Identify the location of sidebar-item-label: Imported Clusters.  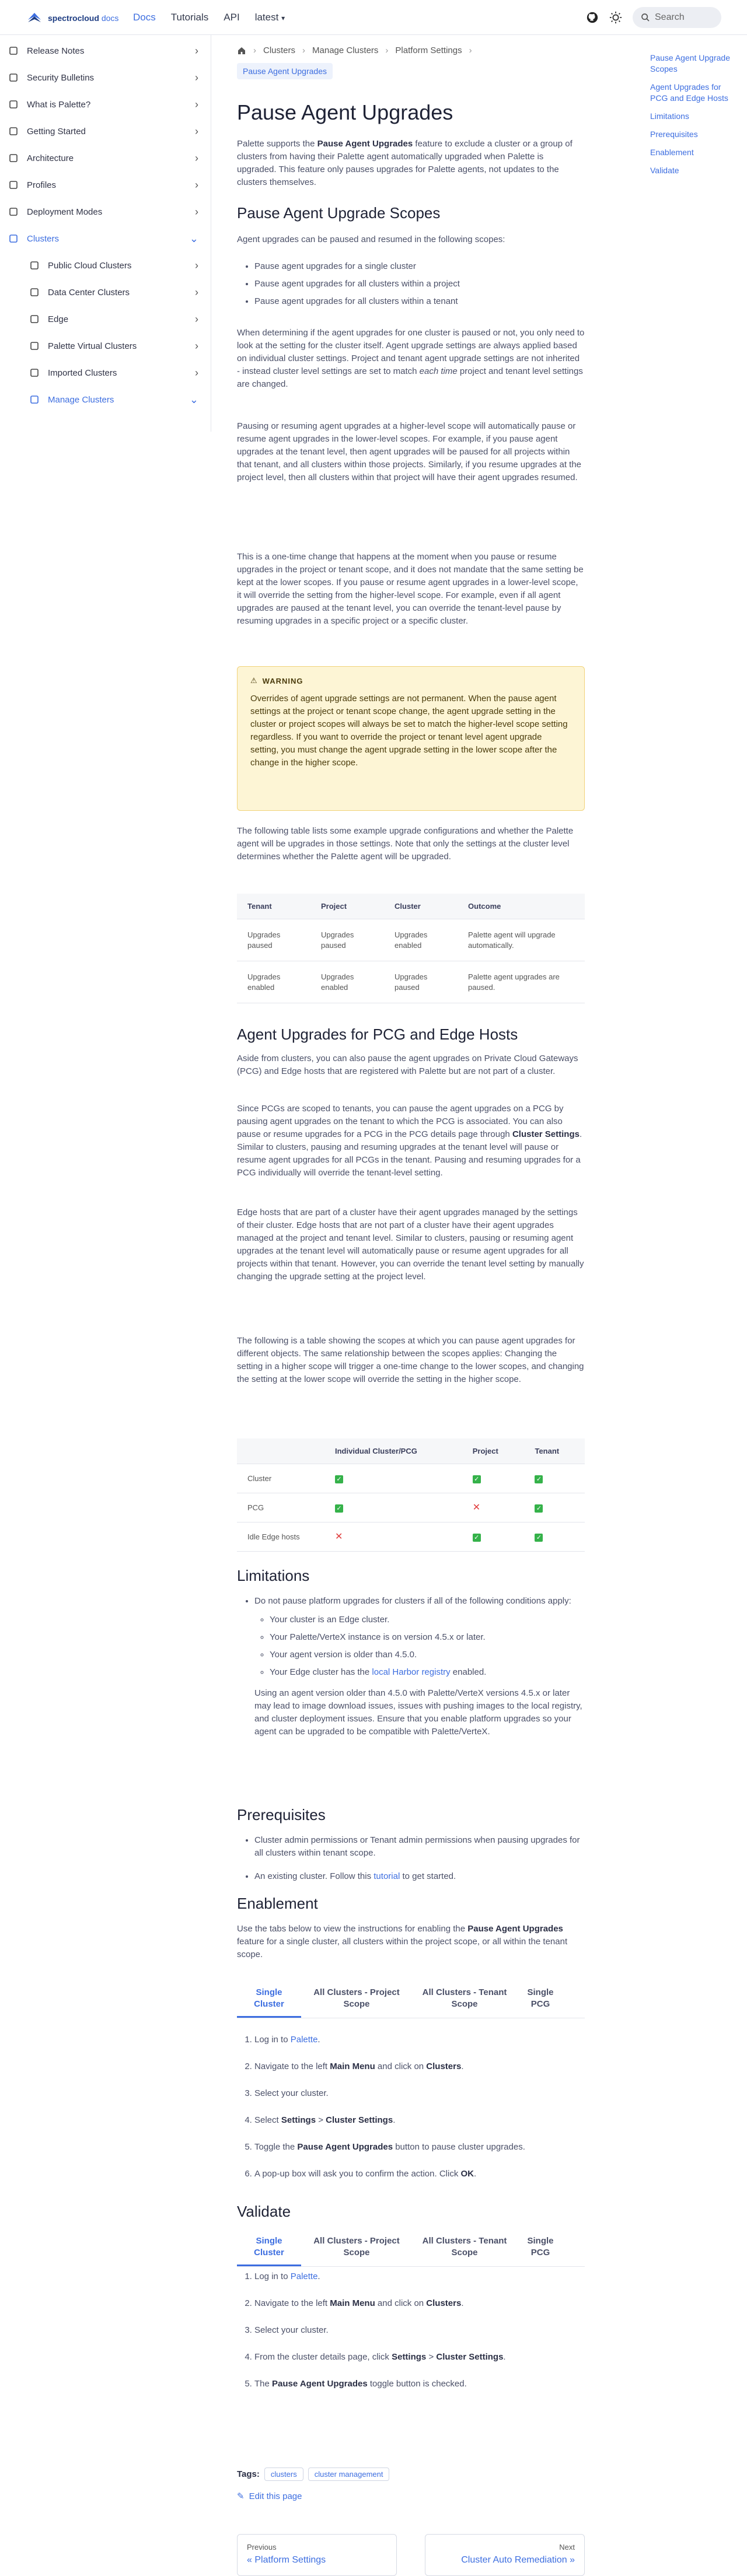
(82, 373).